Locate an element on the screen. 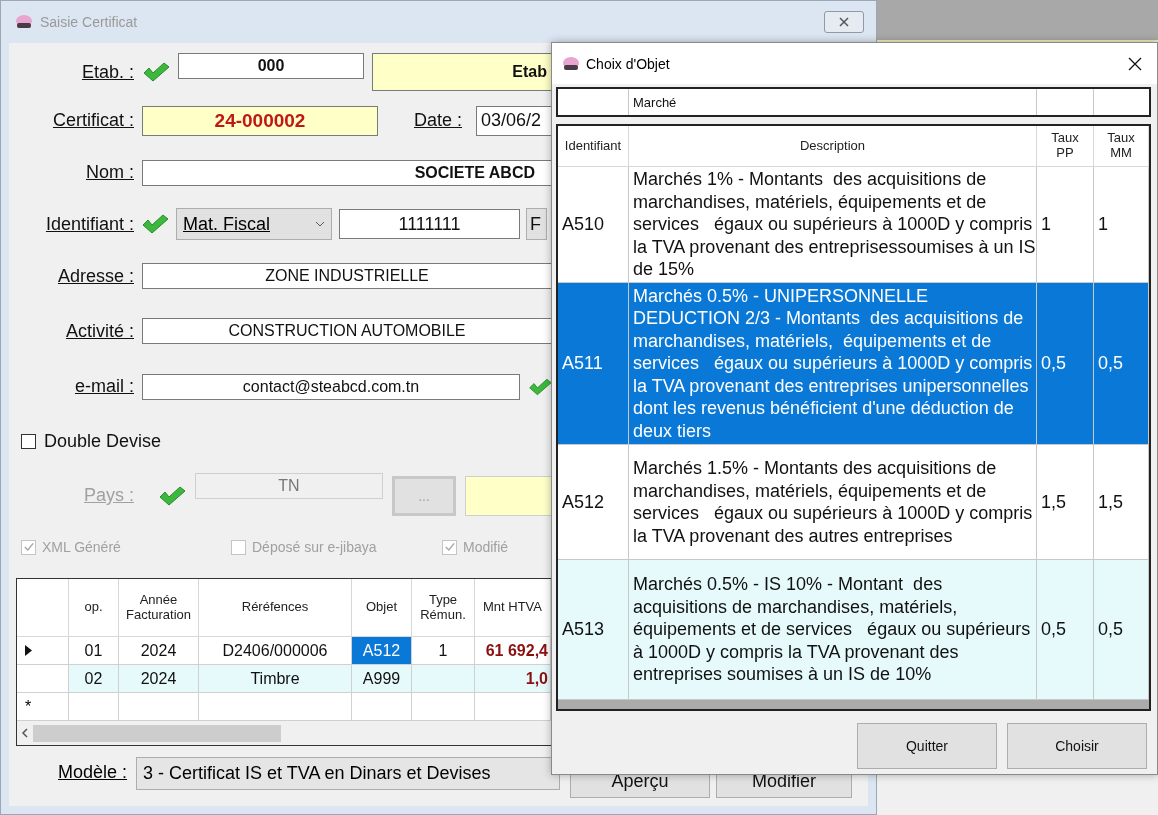 The width and height of the screenshot is (1158, 815). object-row is located at coordinates (853, 630).